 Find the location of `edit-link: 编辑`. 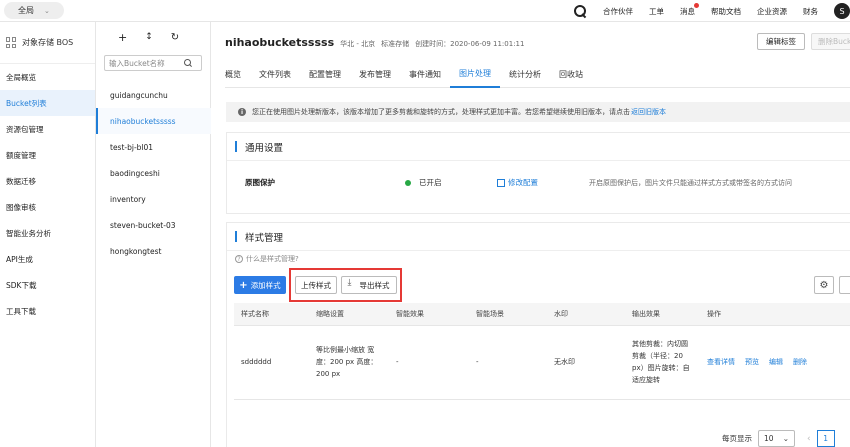

edit-link: 编辑 is located at coordinates (776, 362).